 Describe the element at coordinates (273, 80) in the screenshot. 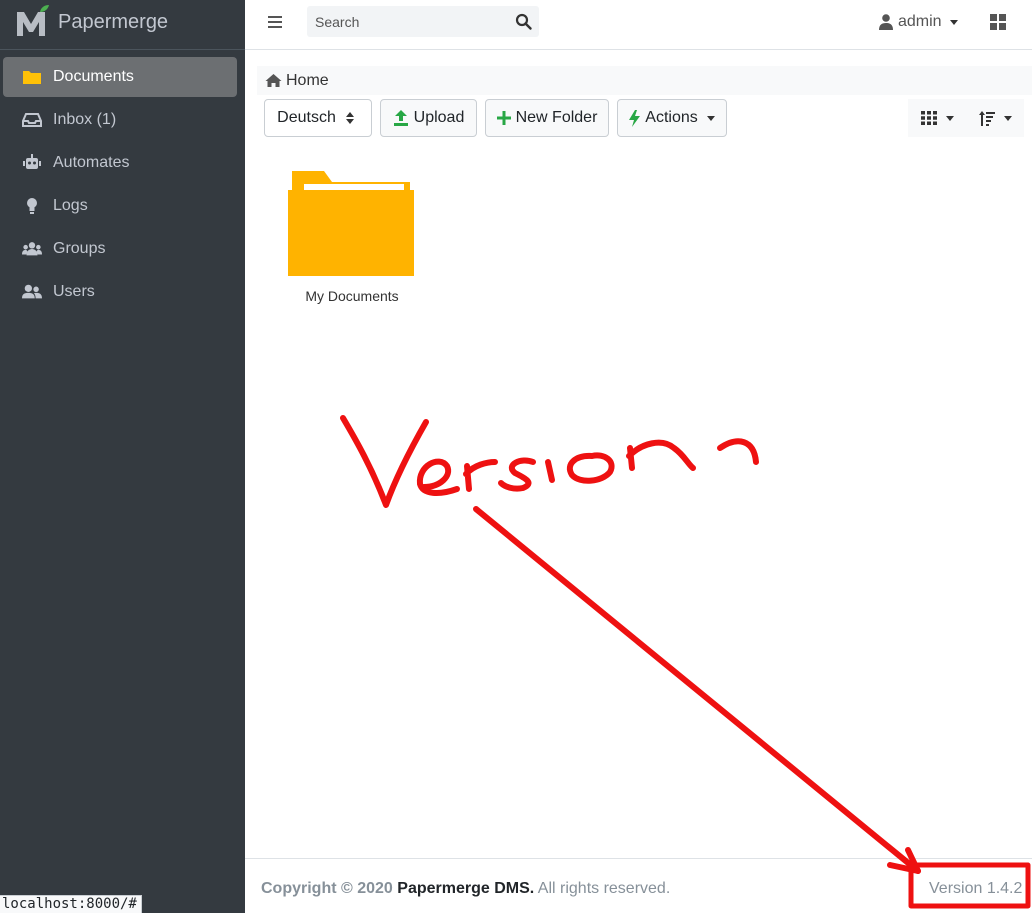

I see `home-icon` at that location.